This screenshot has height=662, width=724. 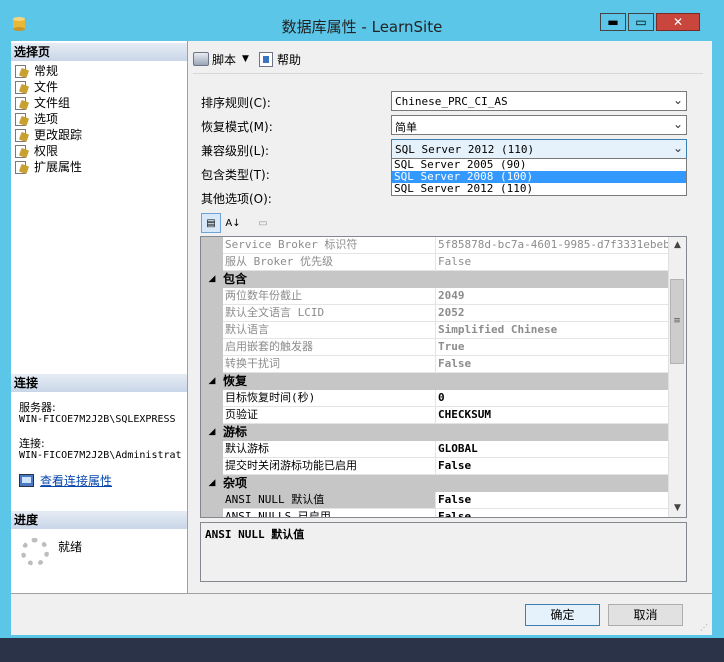 I want to click on grid-row: 服从 Broker 优先级 False, so click(x=435, y=262).